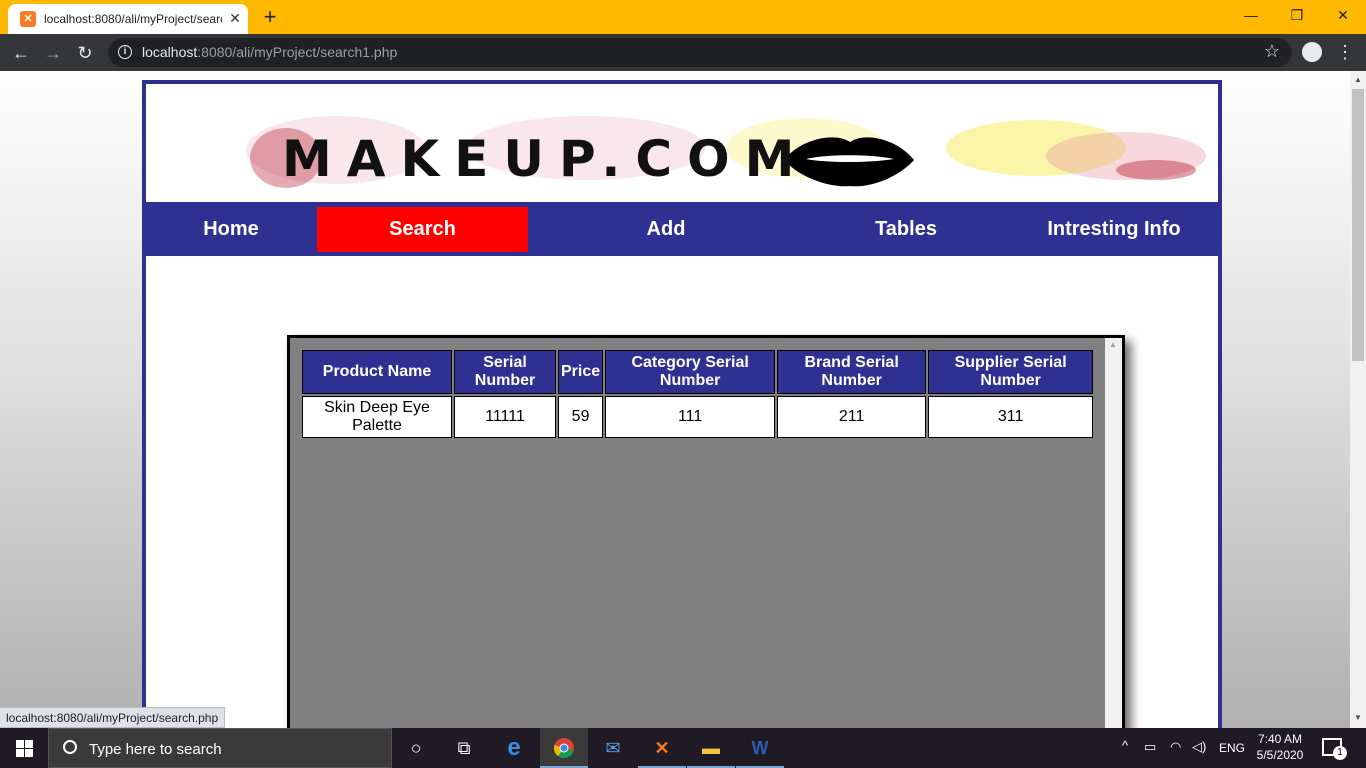 This screenshot has height=768, width=1366. I want to click on clock-time: 7:40 AM, so click(1280, 739).